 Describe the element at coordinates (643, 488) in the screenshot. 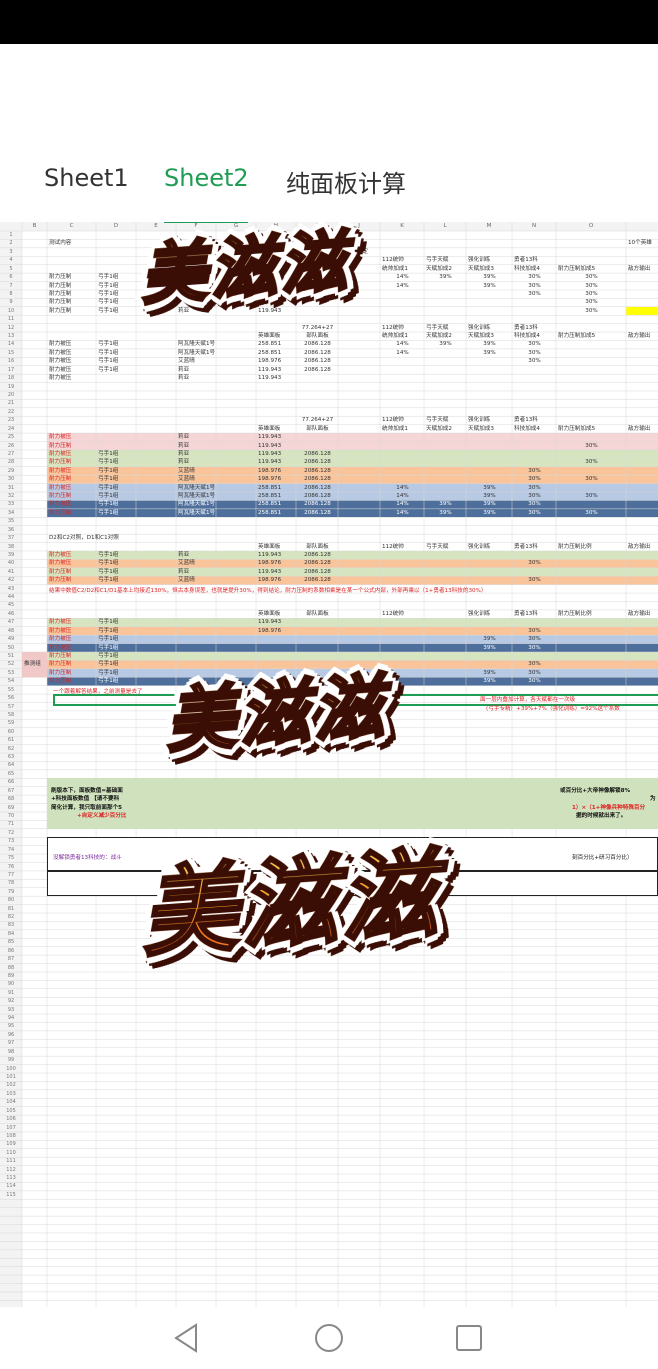

I see `cell: 3547.6` at that location.